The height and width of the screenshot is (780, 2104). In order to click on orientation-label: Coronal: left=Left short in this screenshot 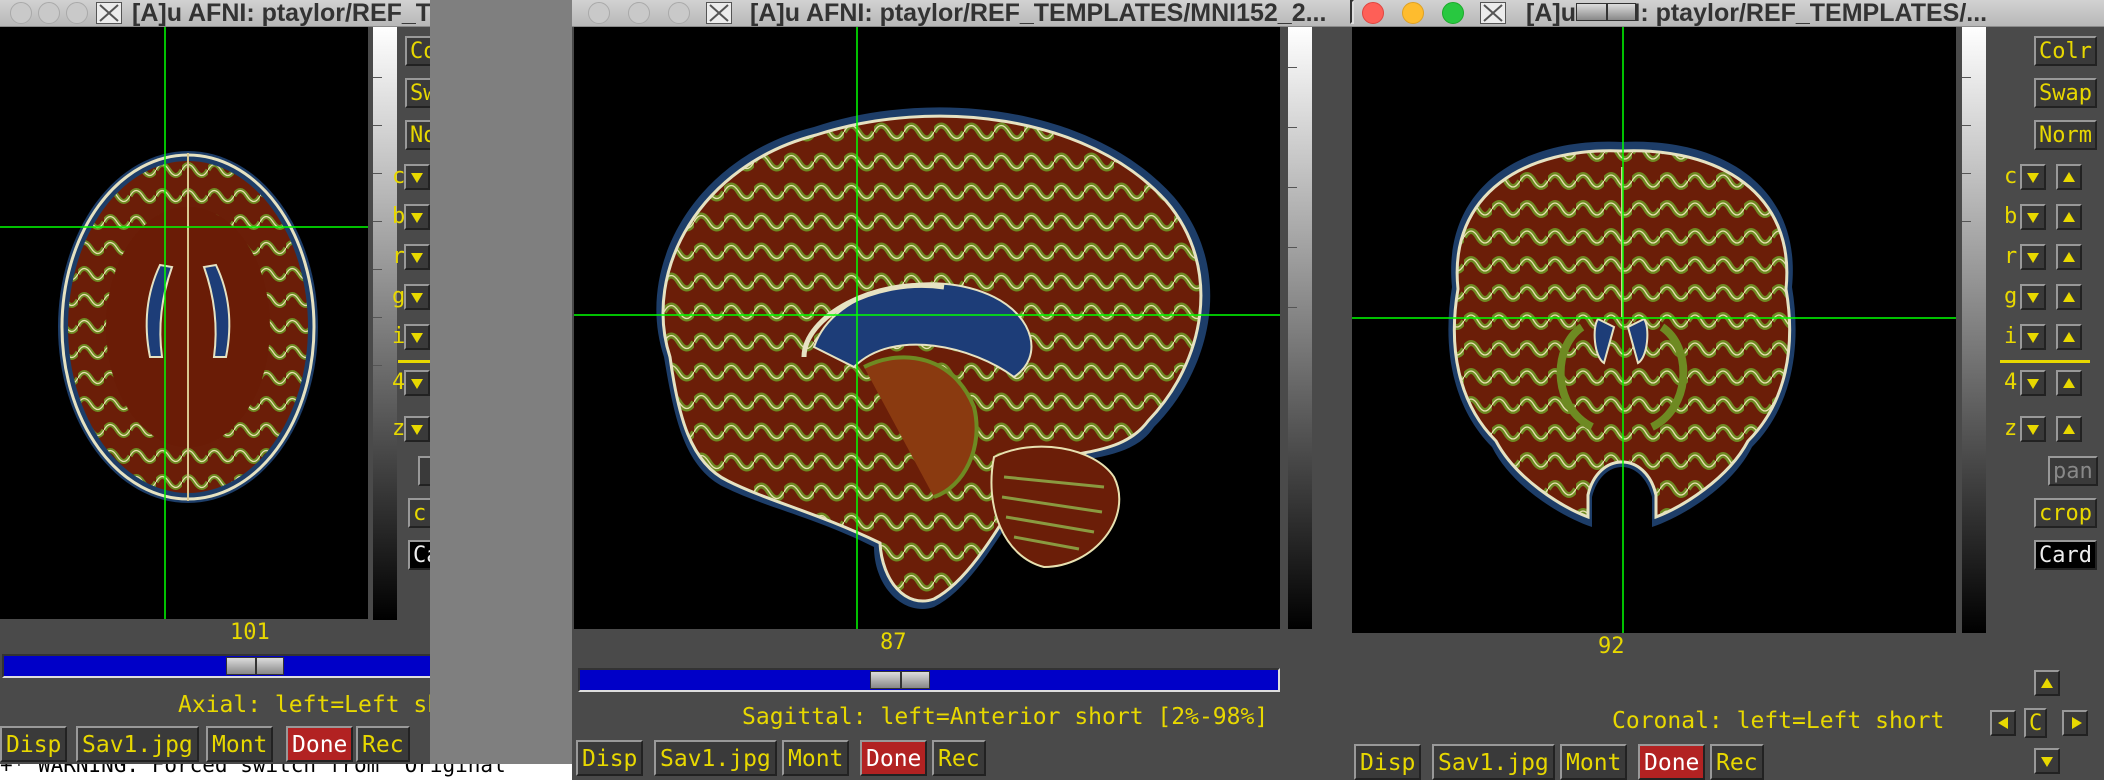, I will do `click(1778, 721)`.